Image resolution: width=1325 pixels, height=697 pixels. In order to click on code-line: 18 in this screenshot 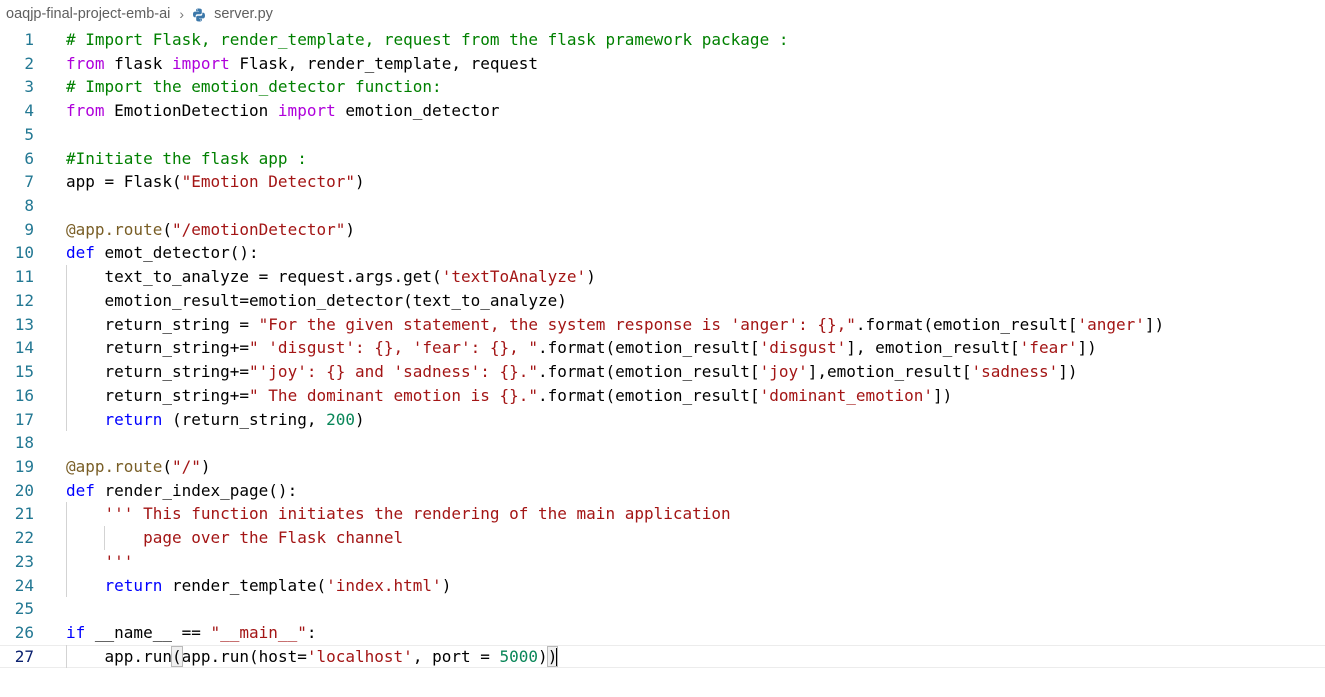, I will do `click(662, 443)`.